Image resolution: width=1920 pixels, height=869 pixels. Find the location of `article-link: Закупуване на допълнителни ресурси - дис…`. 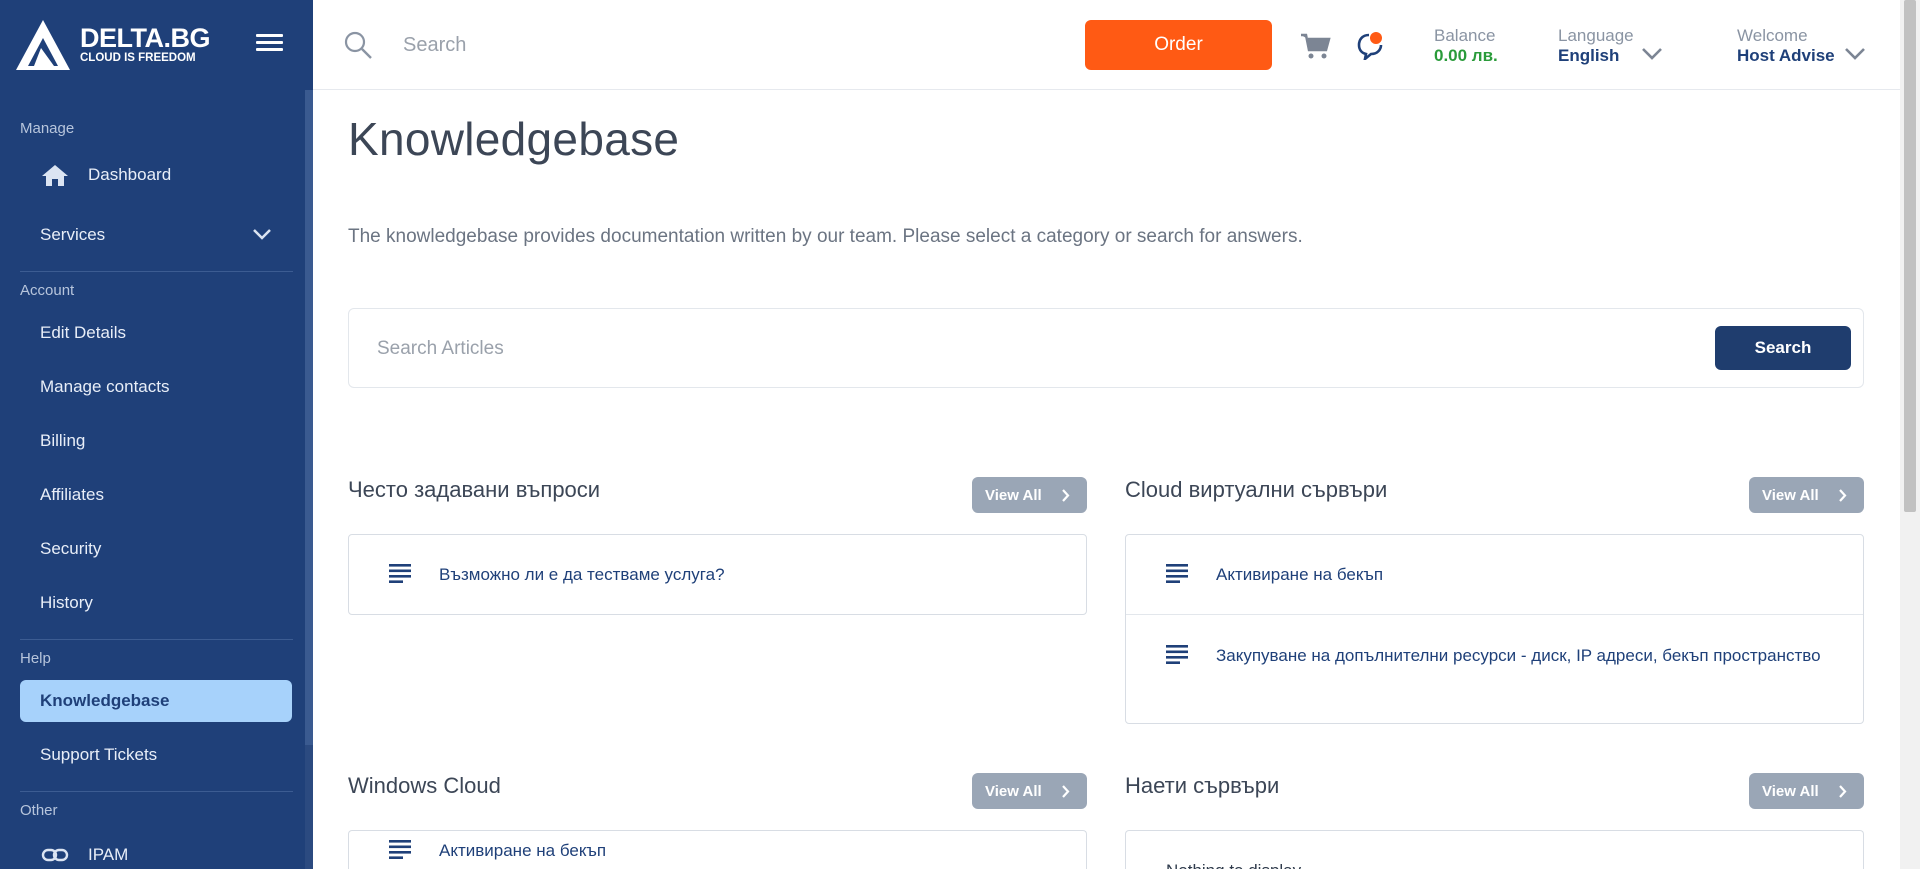

article-link: Закупуване на допълнителни ресурси - дис… is located at coordinates (1494, 668).